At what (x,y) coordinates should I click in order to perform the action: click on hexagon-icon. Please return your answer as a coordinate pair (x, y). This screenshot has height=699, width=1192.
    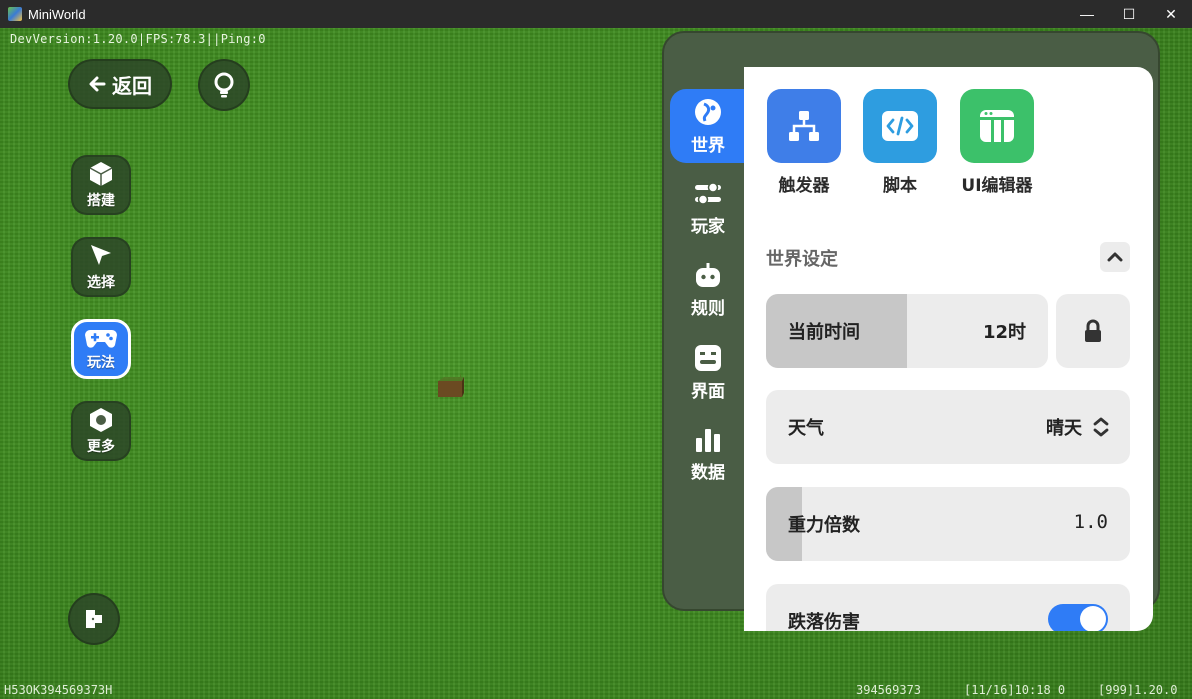
    Looking at the image, I should click on (101, 420).